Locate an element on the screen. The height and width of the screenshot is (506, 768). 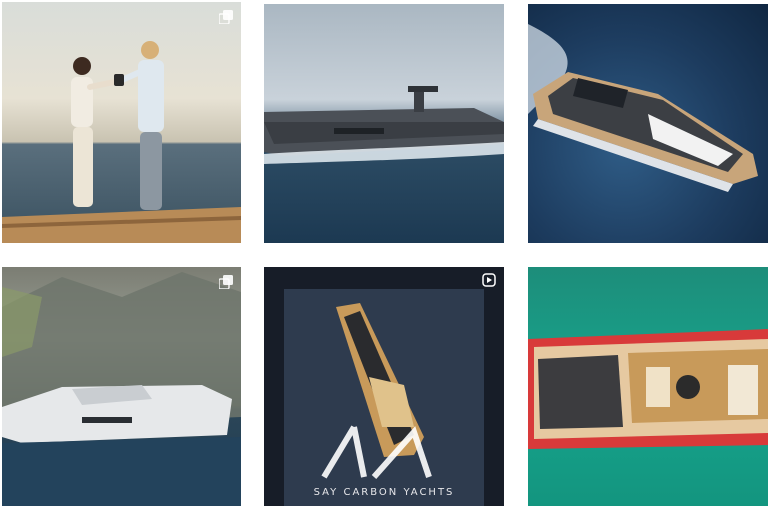
post-image-grey-yacht is located at coordinates (384, 125).